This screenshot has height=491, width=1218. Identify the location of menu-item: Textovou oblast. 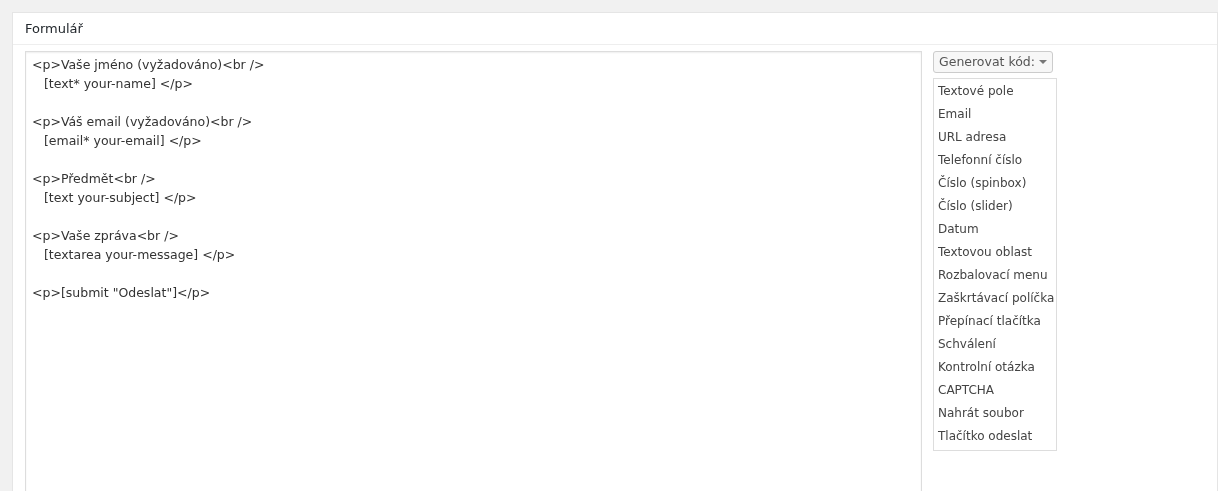
(995, 252).